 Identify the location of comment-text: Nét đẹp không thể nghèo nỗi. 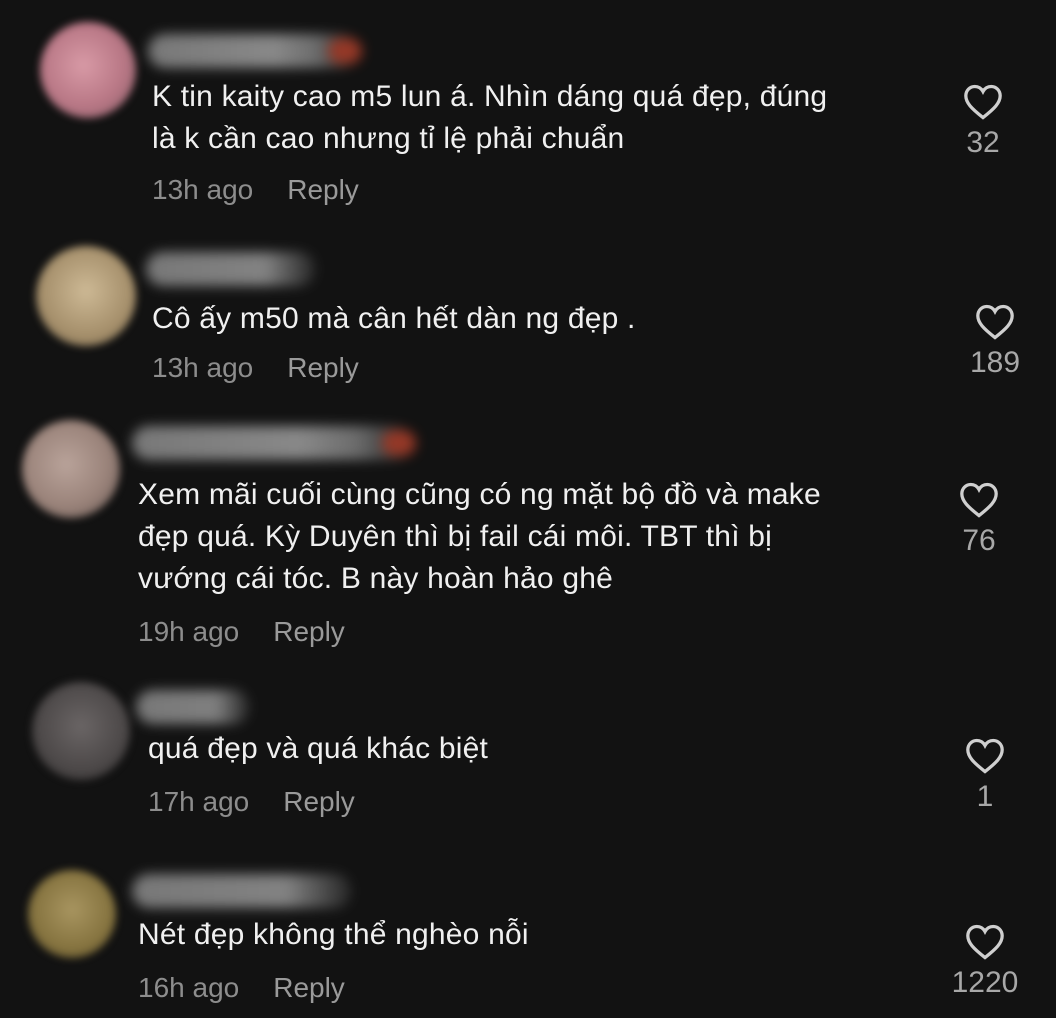
(333, 934).